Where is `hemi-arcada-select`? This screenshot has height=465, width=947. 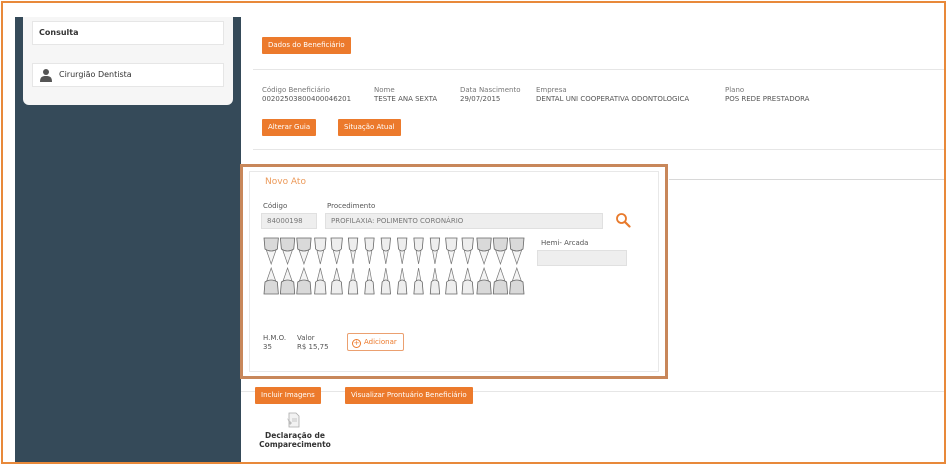
hemi-arcada-select is located at coordinates (582, 258).